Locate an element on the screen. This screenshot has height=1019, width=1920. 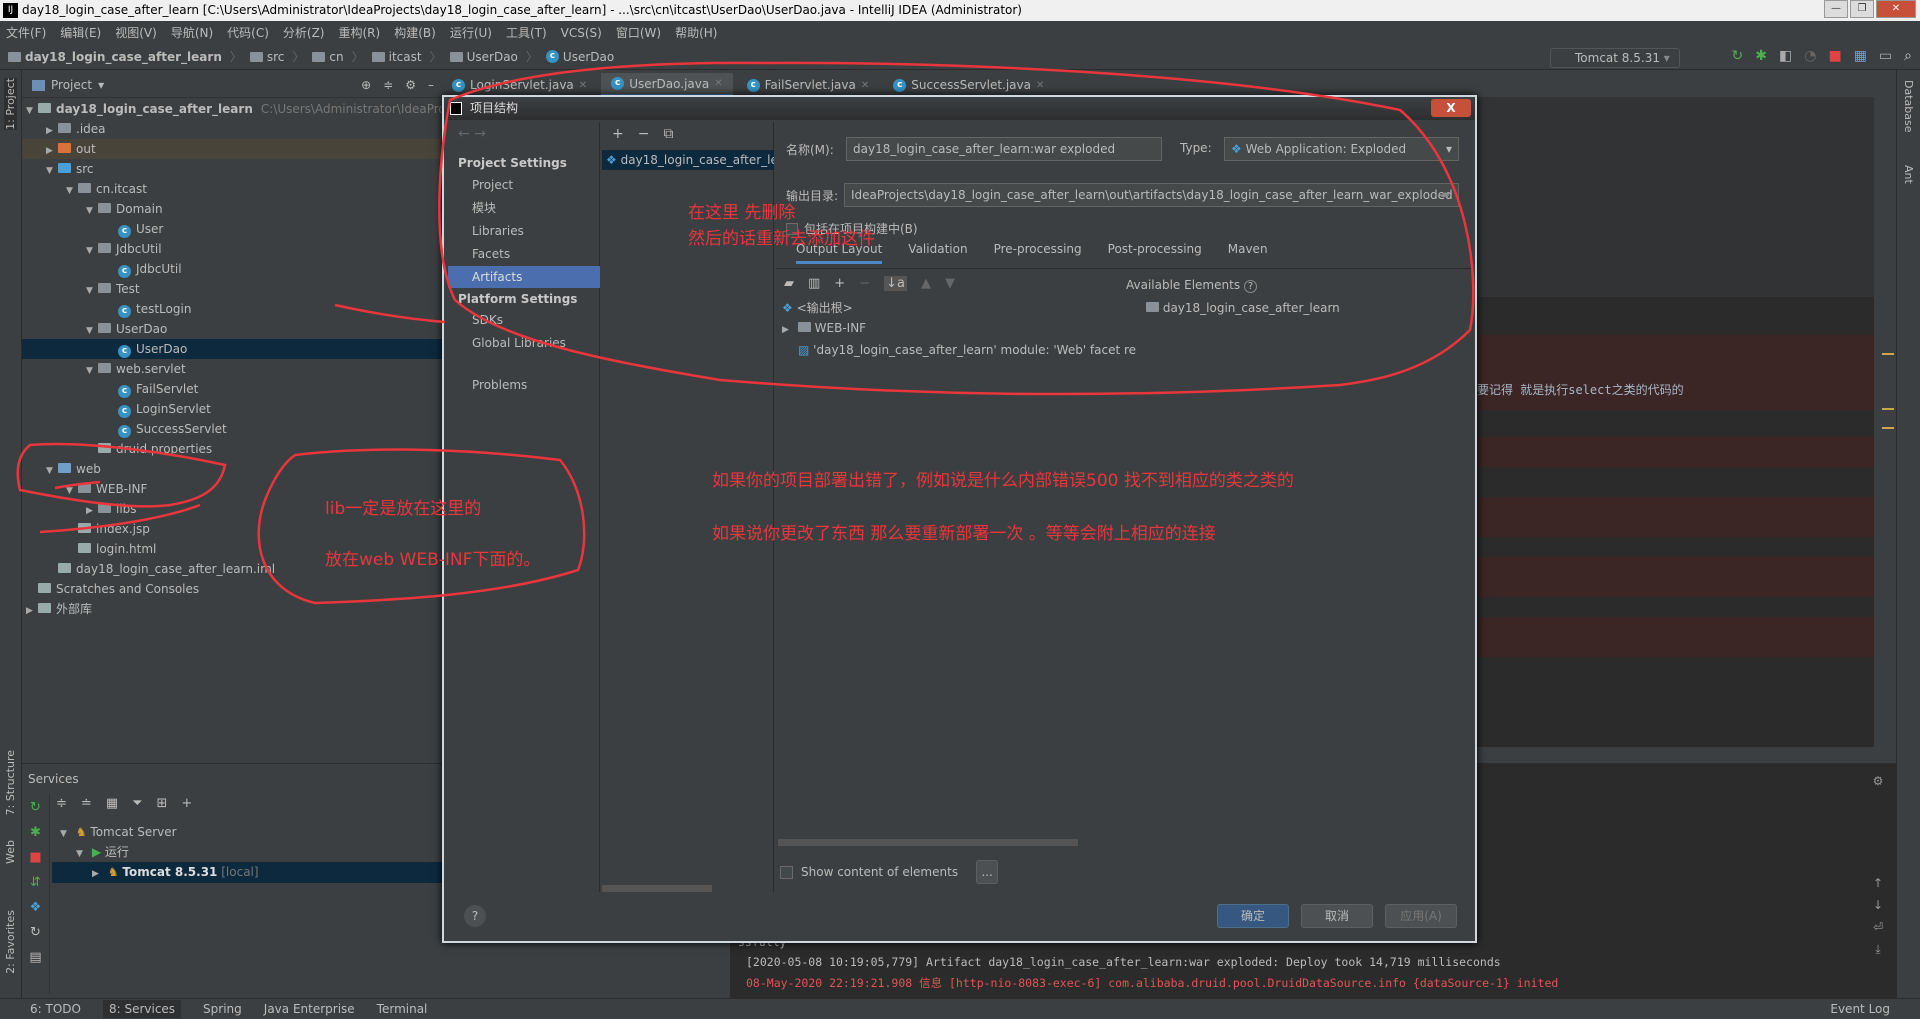
nav-global-libraries: Global Libraries is located at coordinates (524, 343).